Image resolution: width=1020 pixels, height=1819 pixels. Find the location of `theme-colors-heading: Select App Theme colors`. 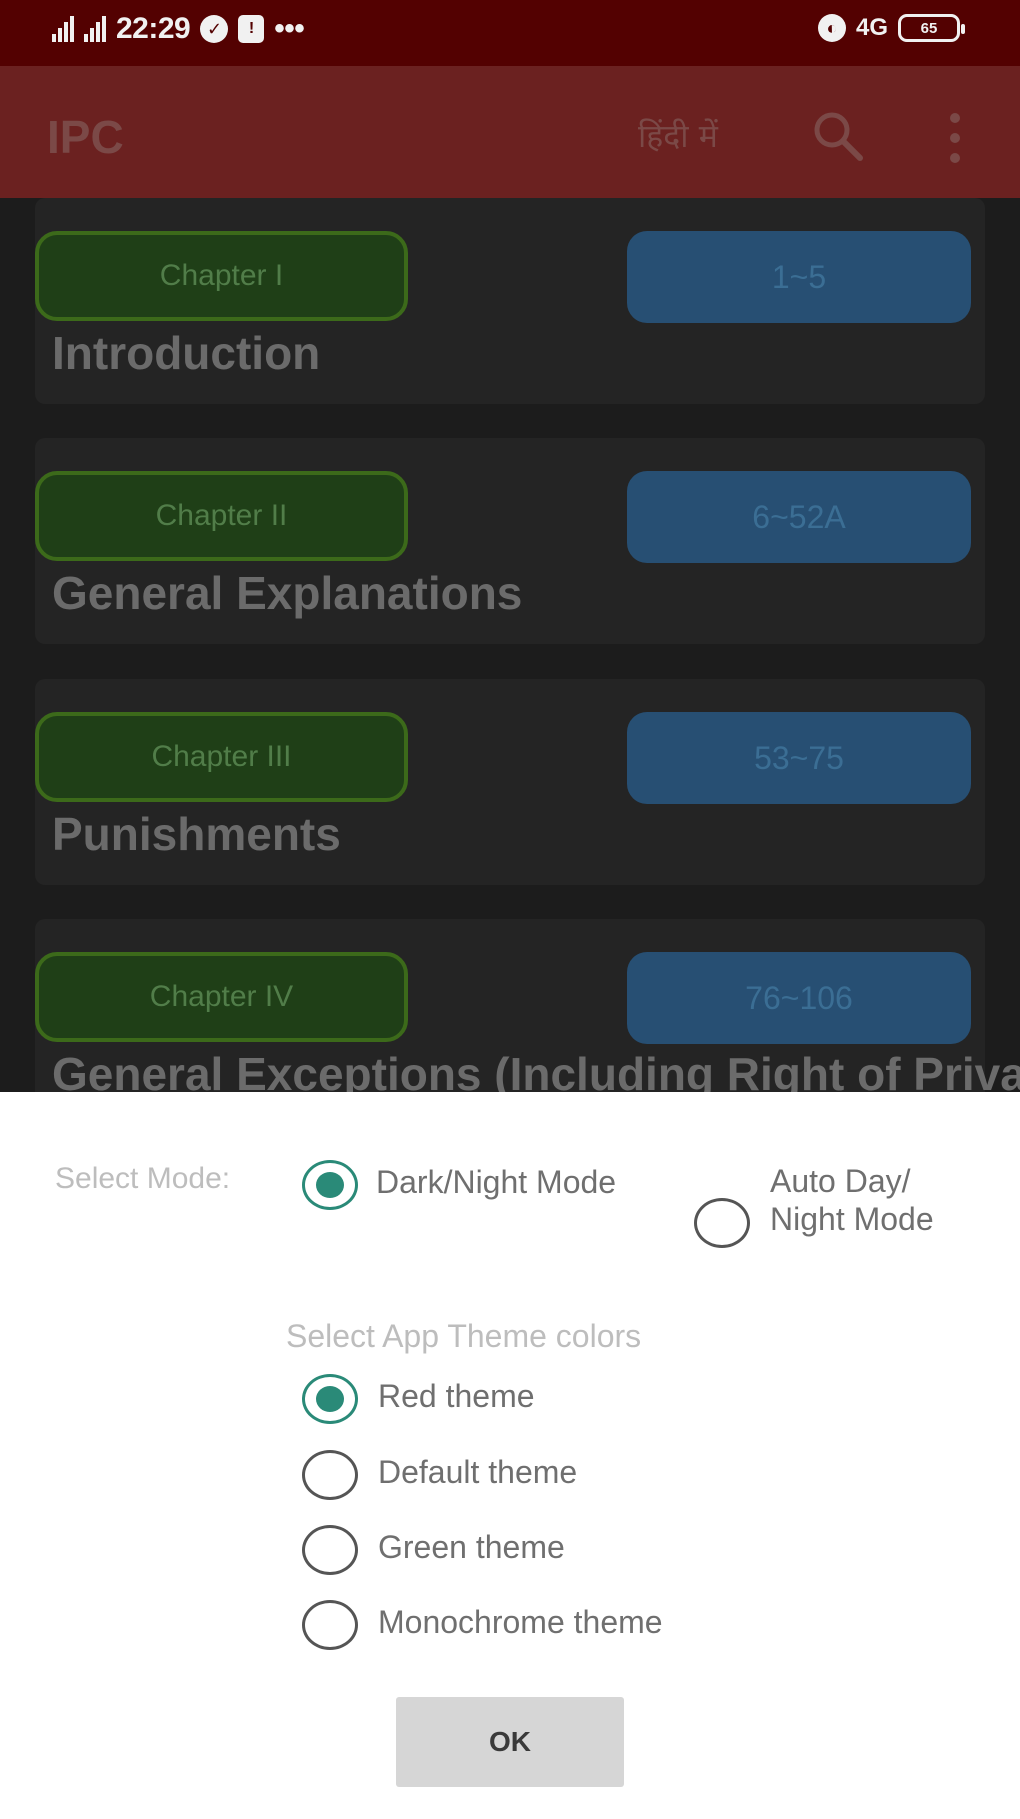

theme-colors-heading: Select App Theme colors is located at coordinates (464, 1336).